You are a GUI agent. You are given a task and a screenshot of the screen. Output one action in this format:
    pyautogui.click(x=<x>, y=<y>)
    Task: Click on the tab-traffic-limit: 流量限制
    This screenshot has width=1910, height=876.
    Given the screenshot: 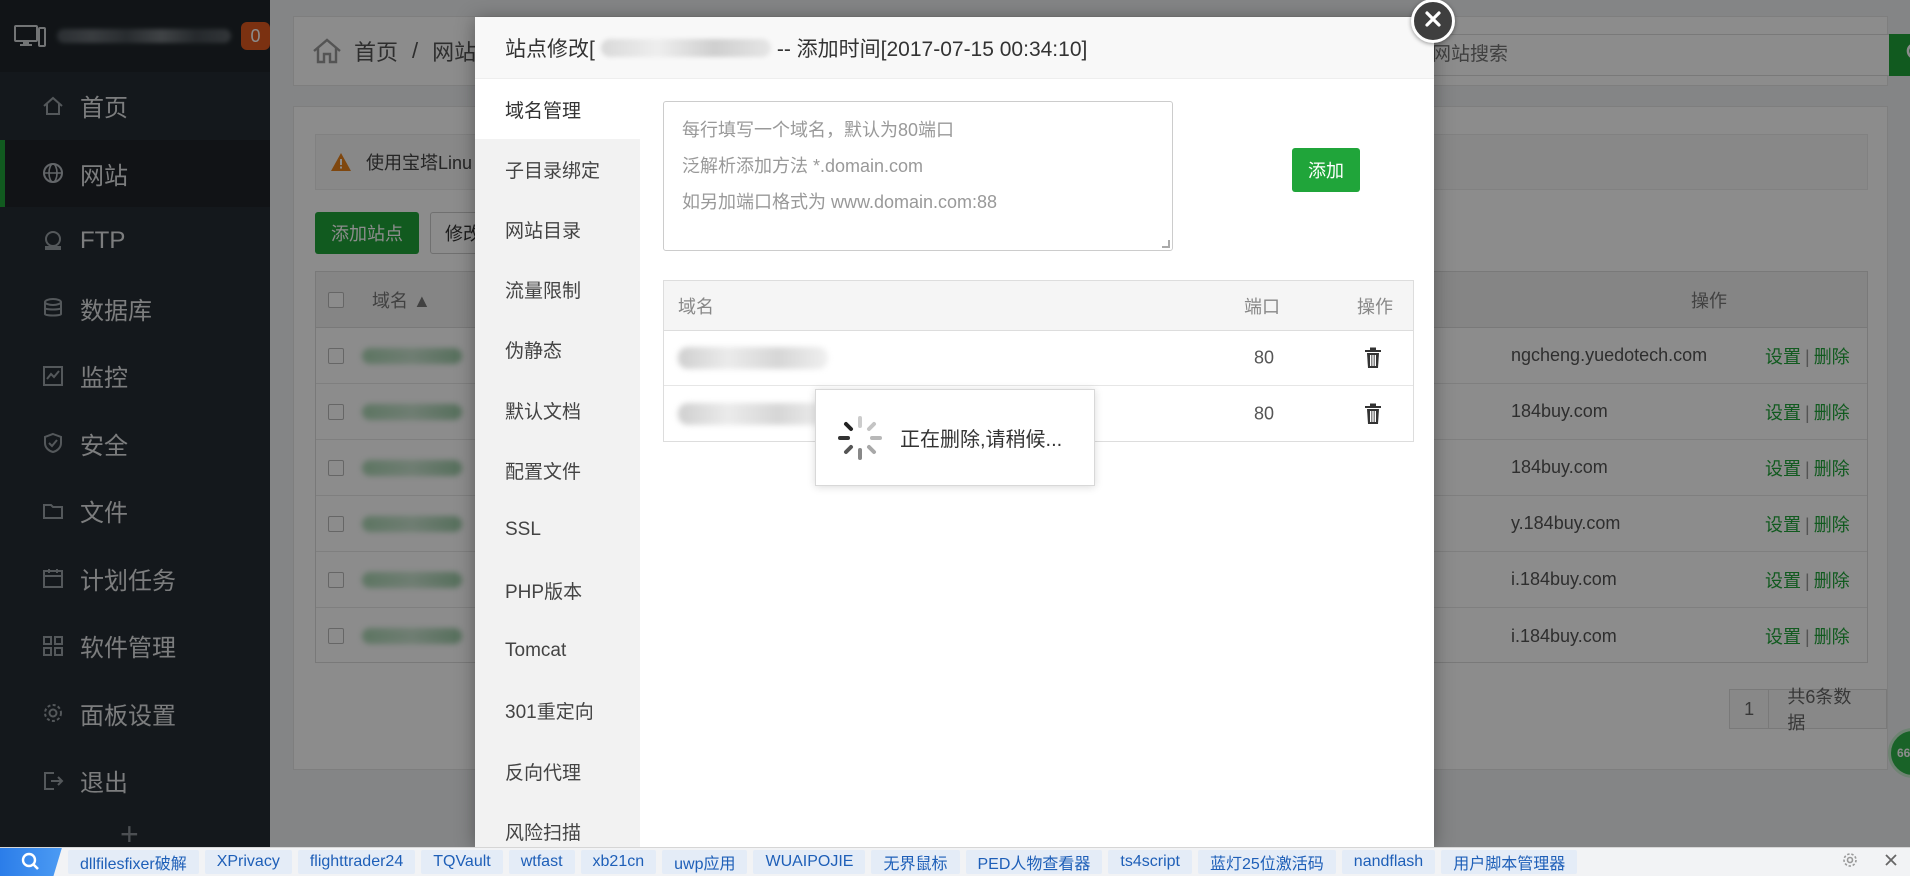 What is the action you would take?
    pyautogui.click(x=557, y=290)
    